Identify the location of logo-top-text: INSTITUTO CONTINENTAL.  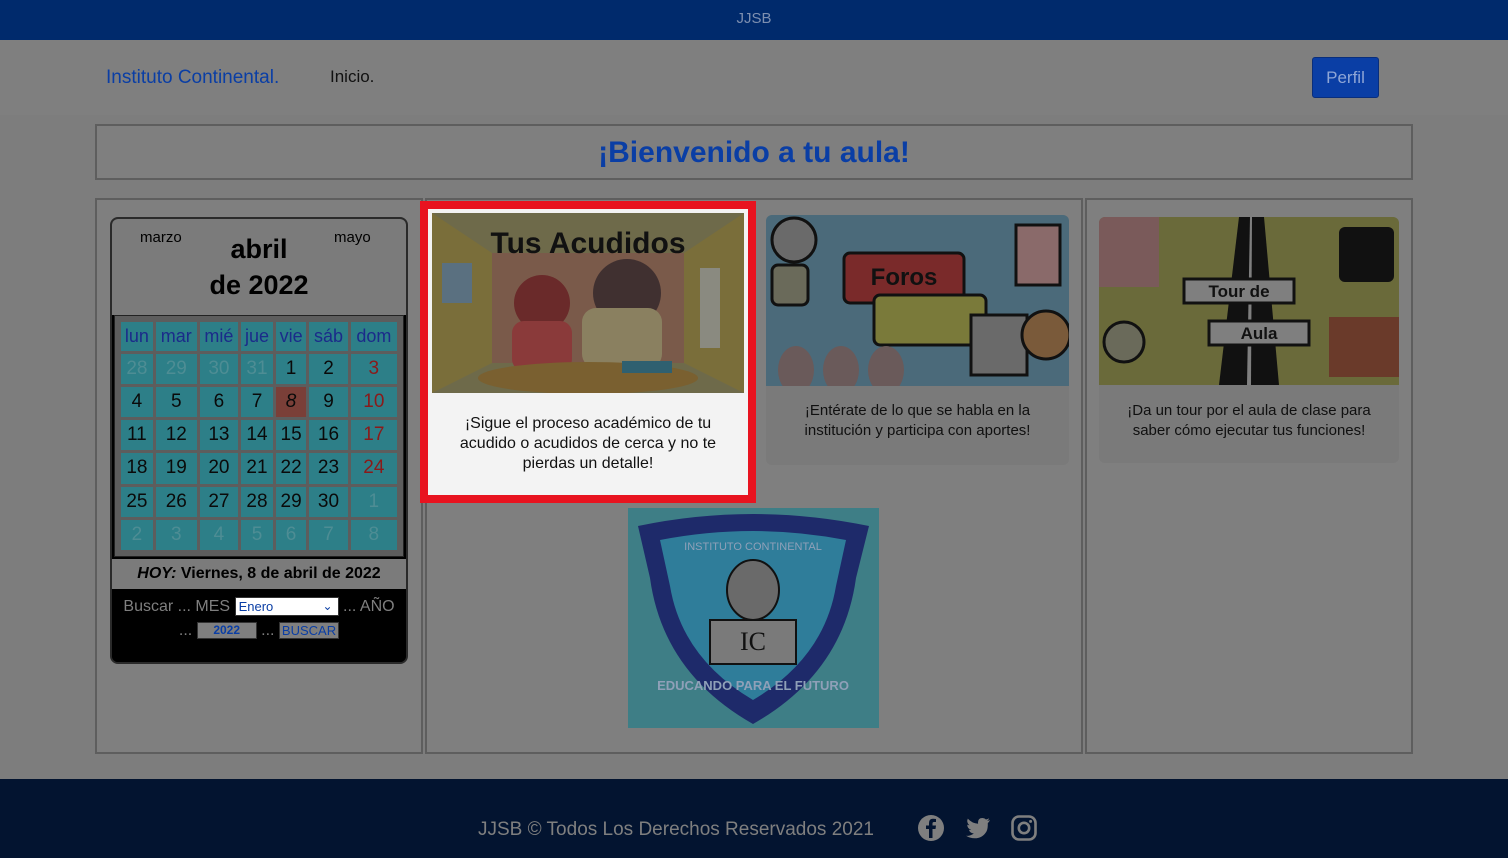
(753, 547).